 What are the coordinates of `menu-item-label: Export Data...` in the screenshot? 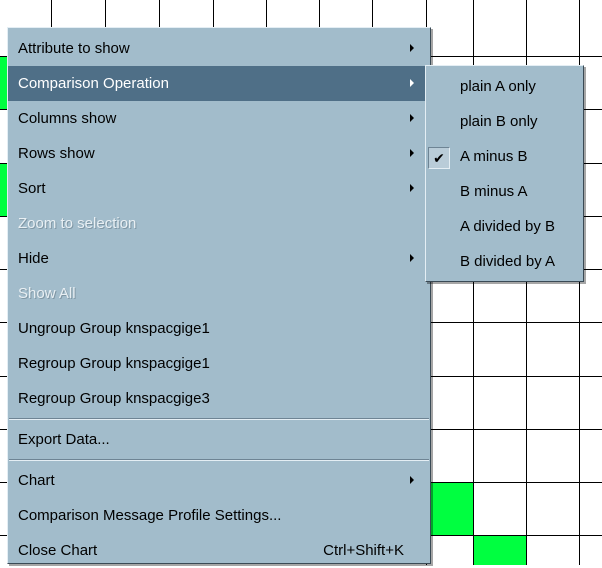 It's located at (64, 439).